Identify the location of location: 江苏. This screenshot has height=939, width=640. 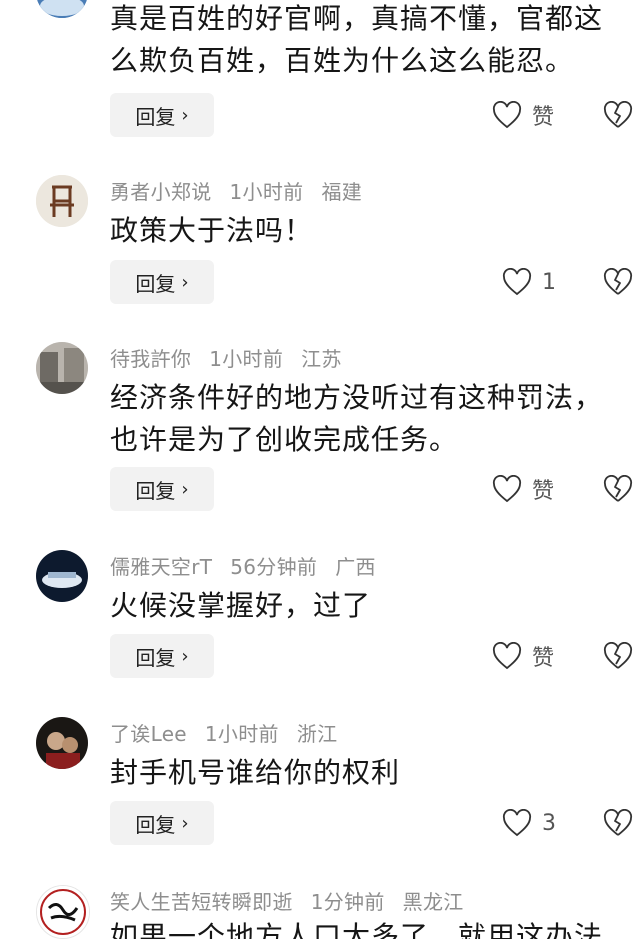
(321, 359).